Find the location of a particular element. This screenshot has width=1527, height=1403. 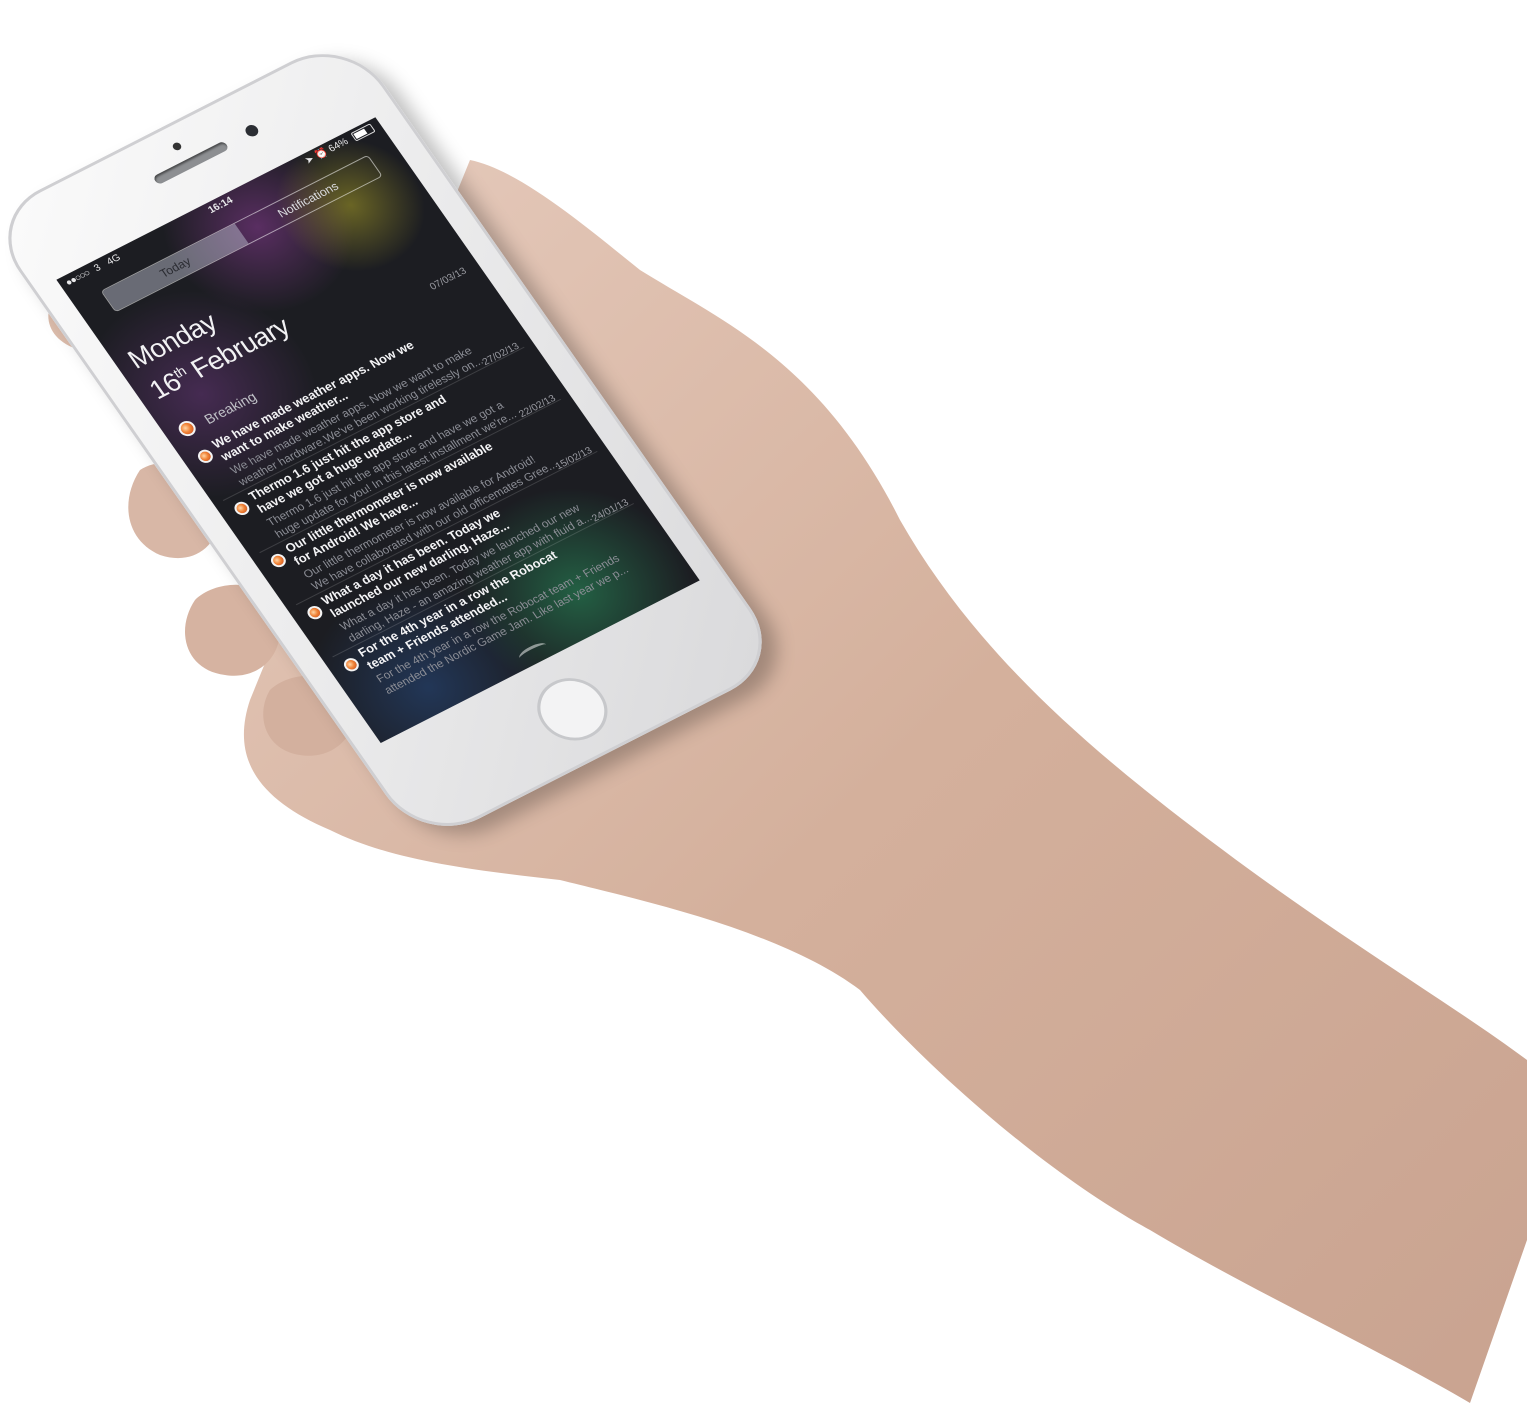

item-date: 07/03/13 is located at coordinates (448, 279).